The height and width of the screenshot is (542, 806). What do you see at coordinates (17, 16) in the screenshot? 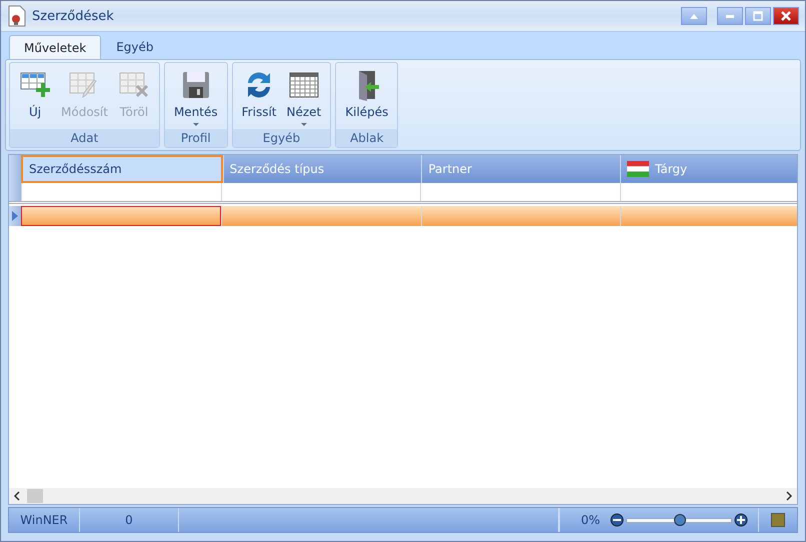
I see `document-icon` at bounding box center [17, 16].